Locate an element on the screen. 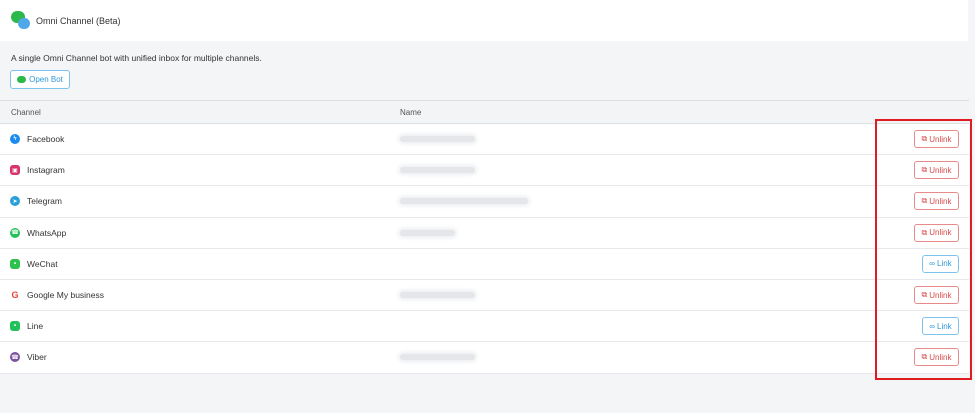 Image resolution: width=975 pixels, height=413 pixels. google-icon: G is located at coordinates (15, 295).